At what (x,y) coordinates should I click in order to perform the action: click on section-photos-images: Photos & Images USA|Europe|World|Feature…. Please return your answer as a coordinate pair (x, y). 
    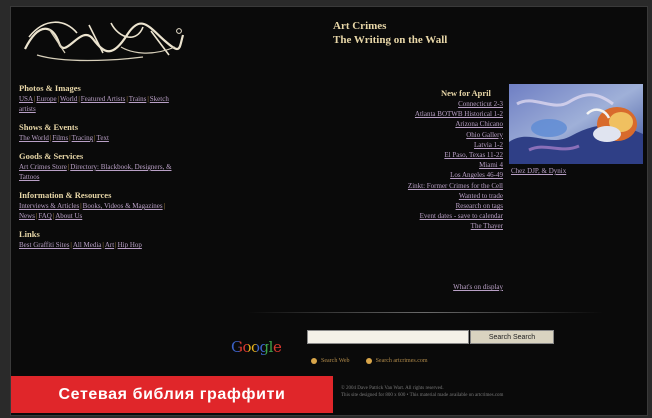
    Looking at the image, I should click on (137, 98).